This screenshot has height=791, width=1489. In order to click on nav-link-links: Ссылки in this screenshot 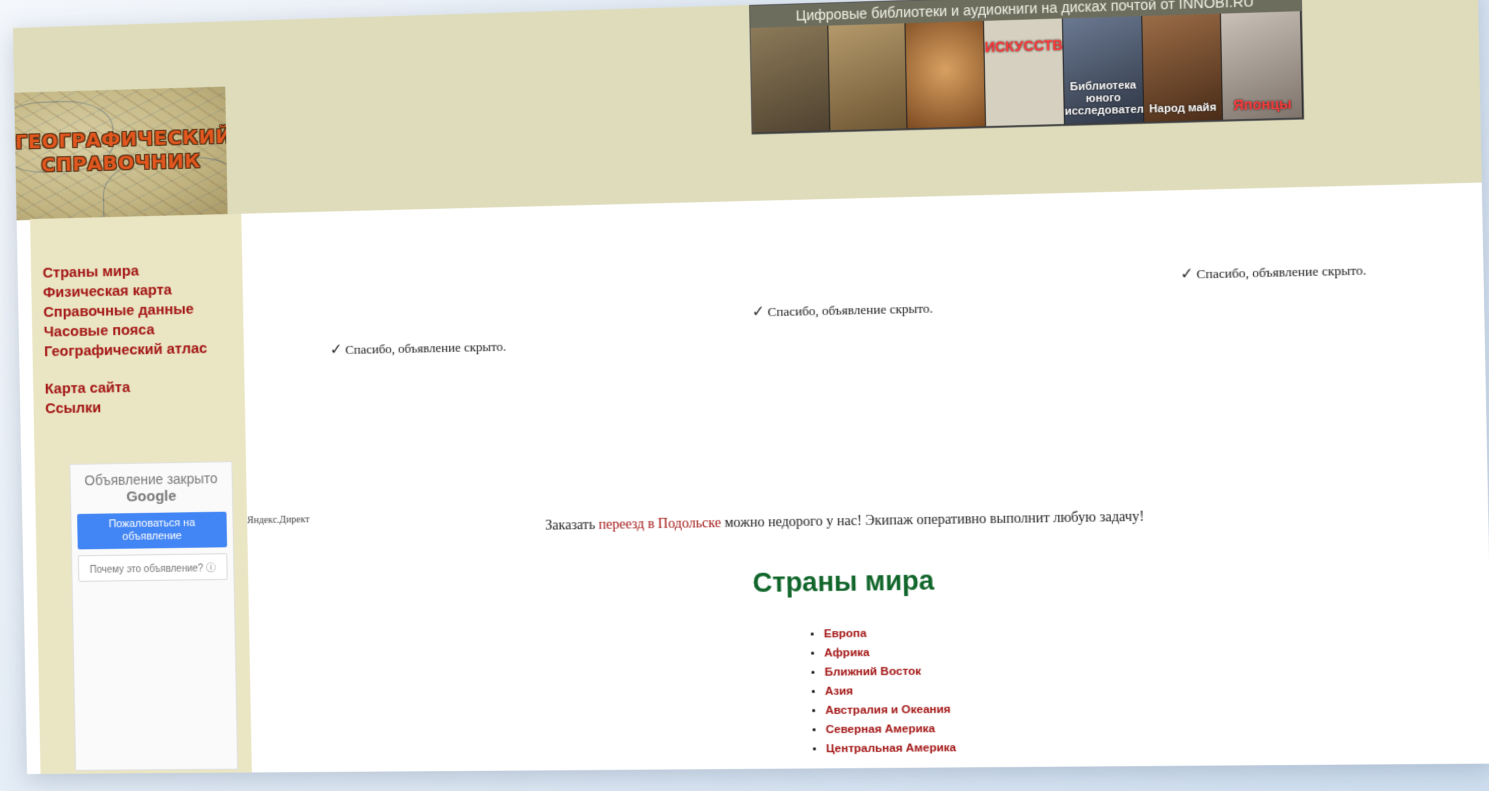, I will do `click(126, 407)`.